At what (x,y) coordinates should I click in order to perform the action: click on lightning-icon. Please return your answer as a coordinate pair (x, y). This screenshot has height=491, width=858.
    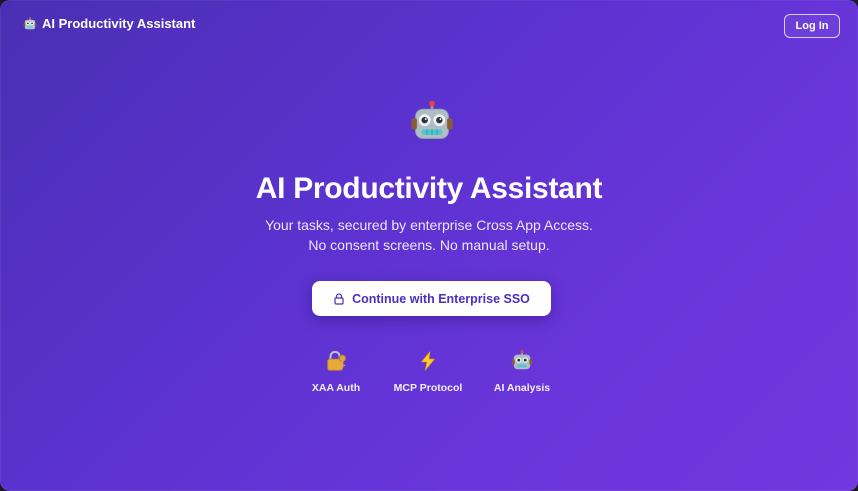
    Looking at the image, I should click on (428, 361).